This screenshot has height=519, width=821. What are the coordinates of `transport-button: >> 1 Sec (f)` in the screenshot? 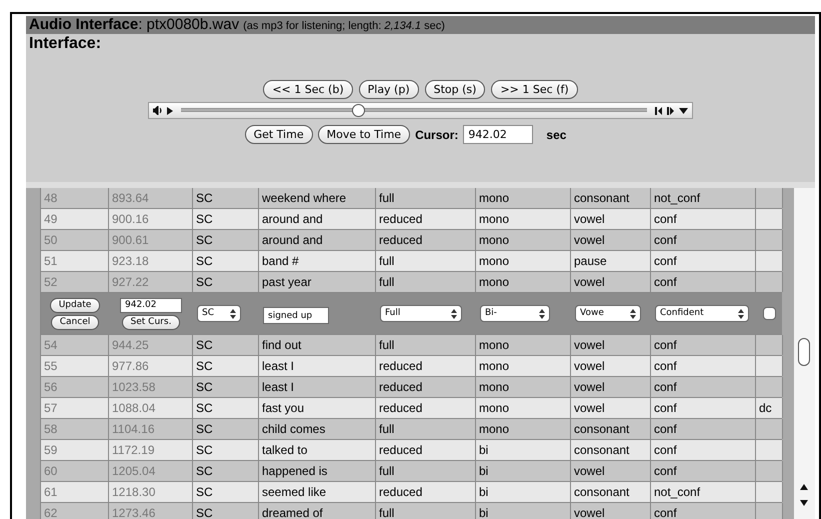 It's located at (534, 89).